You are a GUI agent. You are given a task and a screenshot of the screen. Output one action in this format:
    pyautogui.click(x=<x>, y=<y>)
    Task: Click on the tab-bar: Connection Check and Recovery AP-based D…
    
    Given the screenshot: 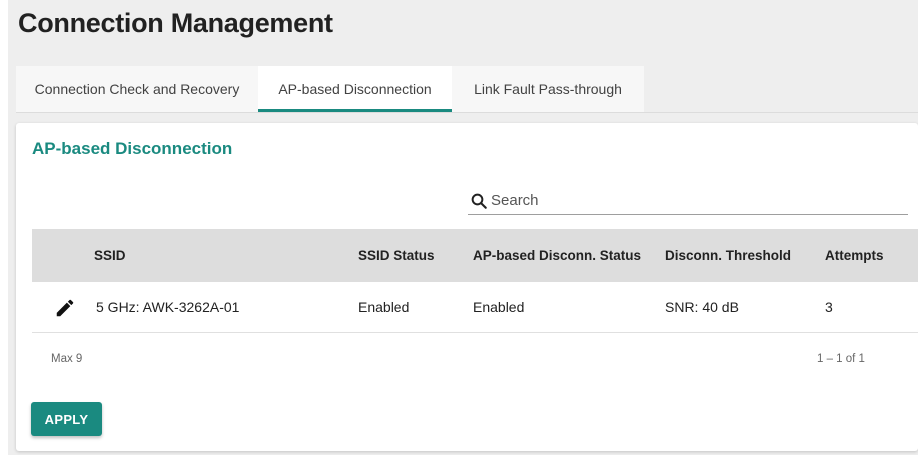 What is the action you would take?
    pyautogui.click(x=330, y=89)
    